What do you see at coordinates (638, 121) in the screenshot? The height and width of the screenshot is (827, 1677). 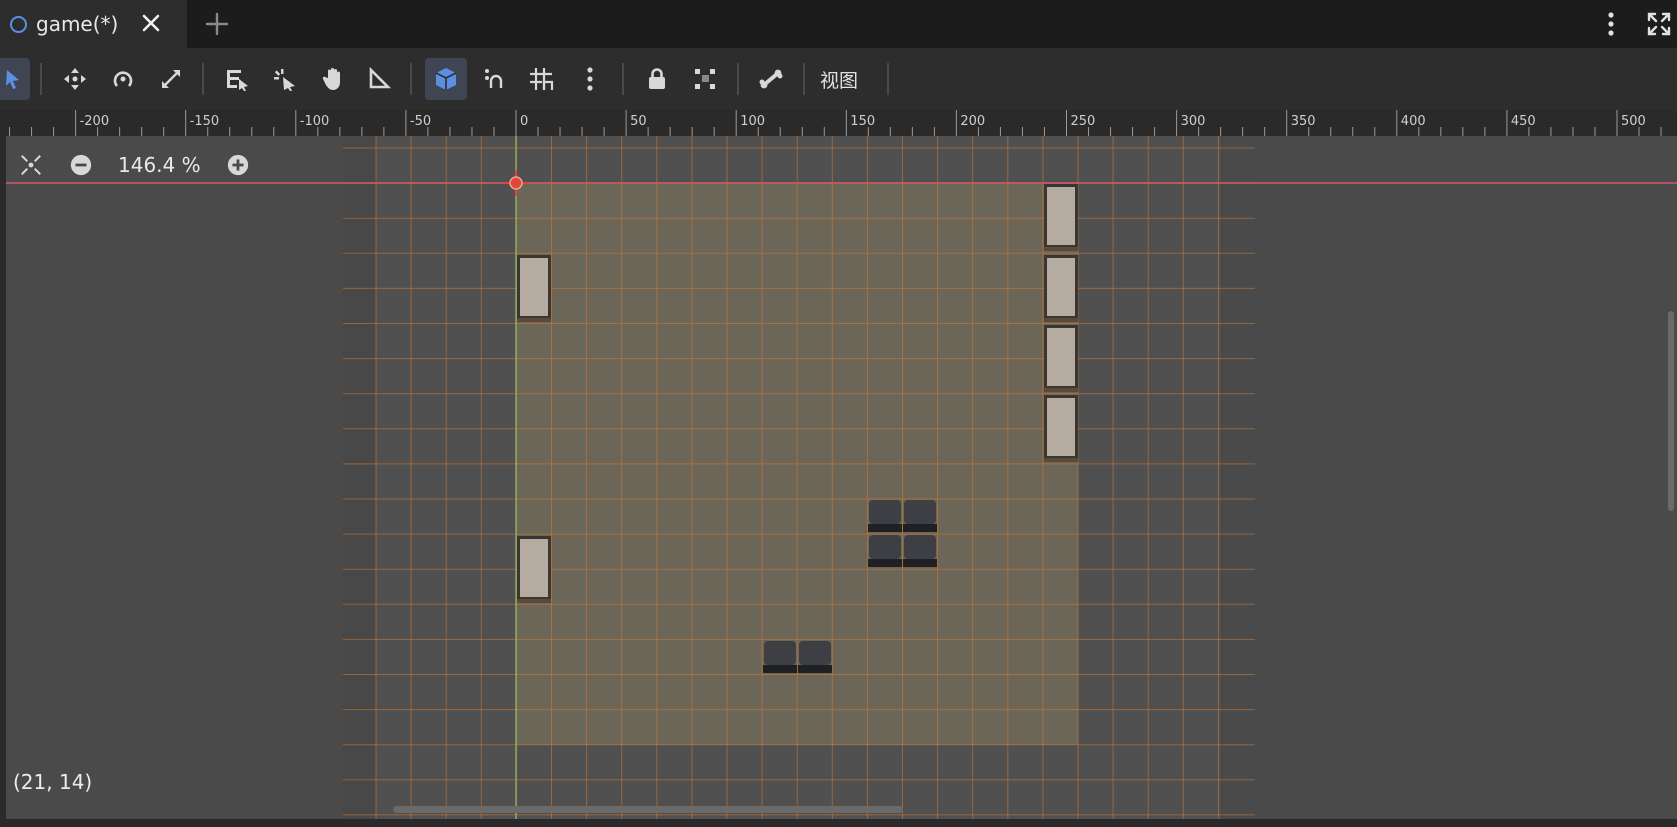 I see `ruler-label: 50` at bounding box center [638, 121].